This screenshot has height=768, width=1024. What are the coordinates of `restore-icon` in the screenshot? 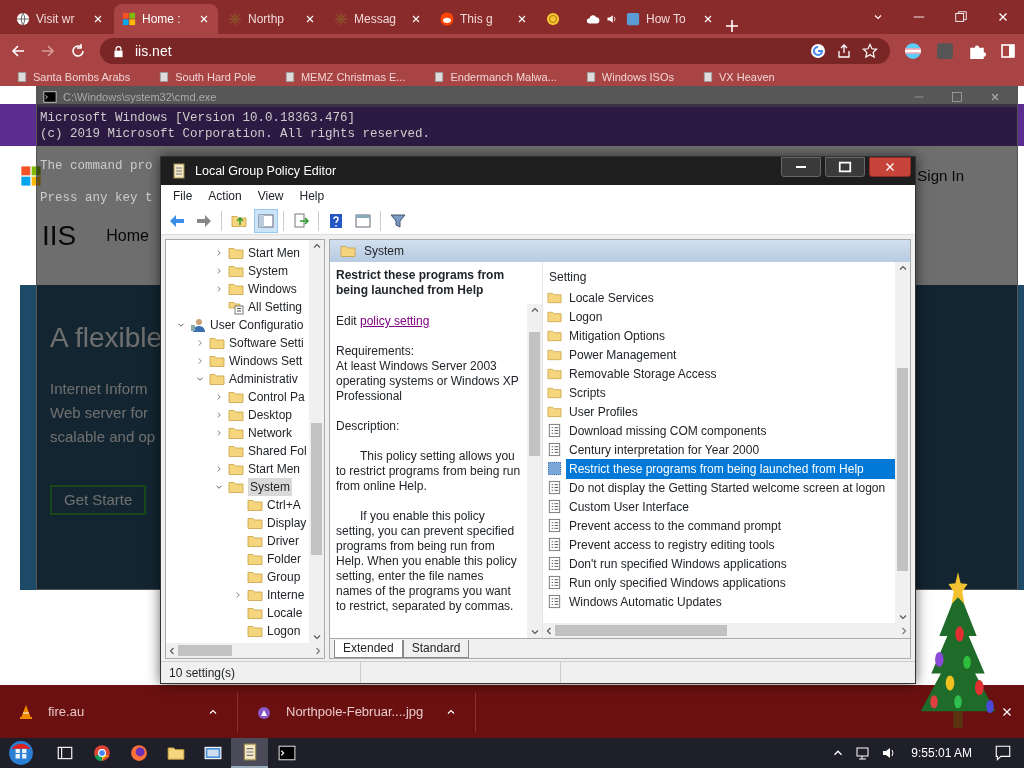 It's located at (961, 17).